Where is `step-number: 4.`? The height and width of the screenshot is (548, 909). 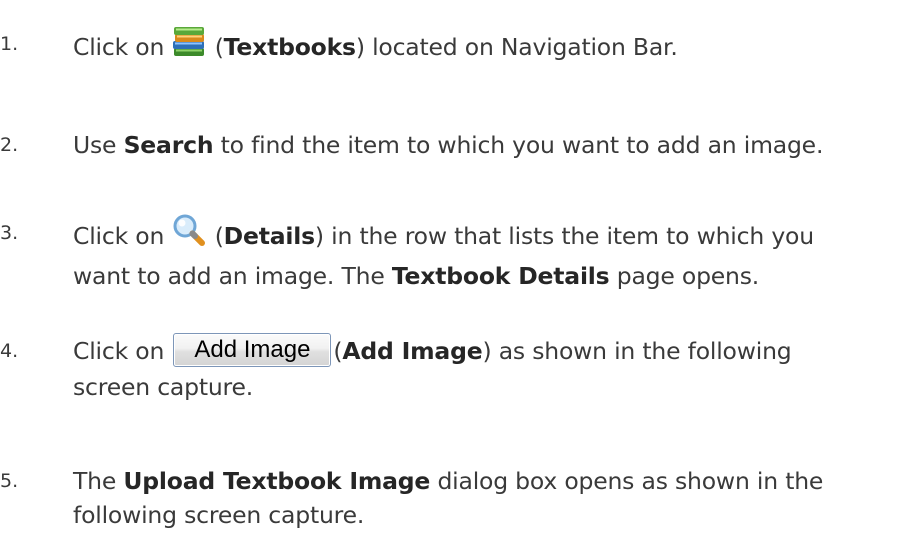
step-number: 4. is located at coordinates (9, 351).